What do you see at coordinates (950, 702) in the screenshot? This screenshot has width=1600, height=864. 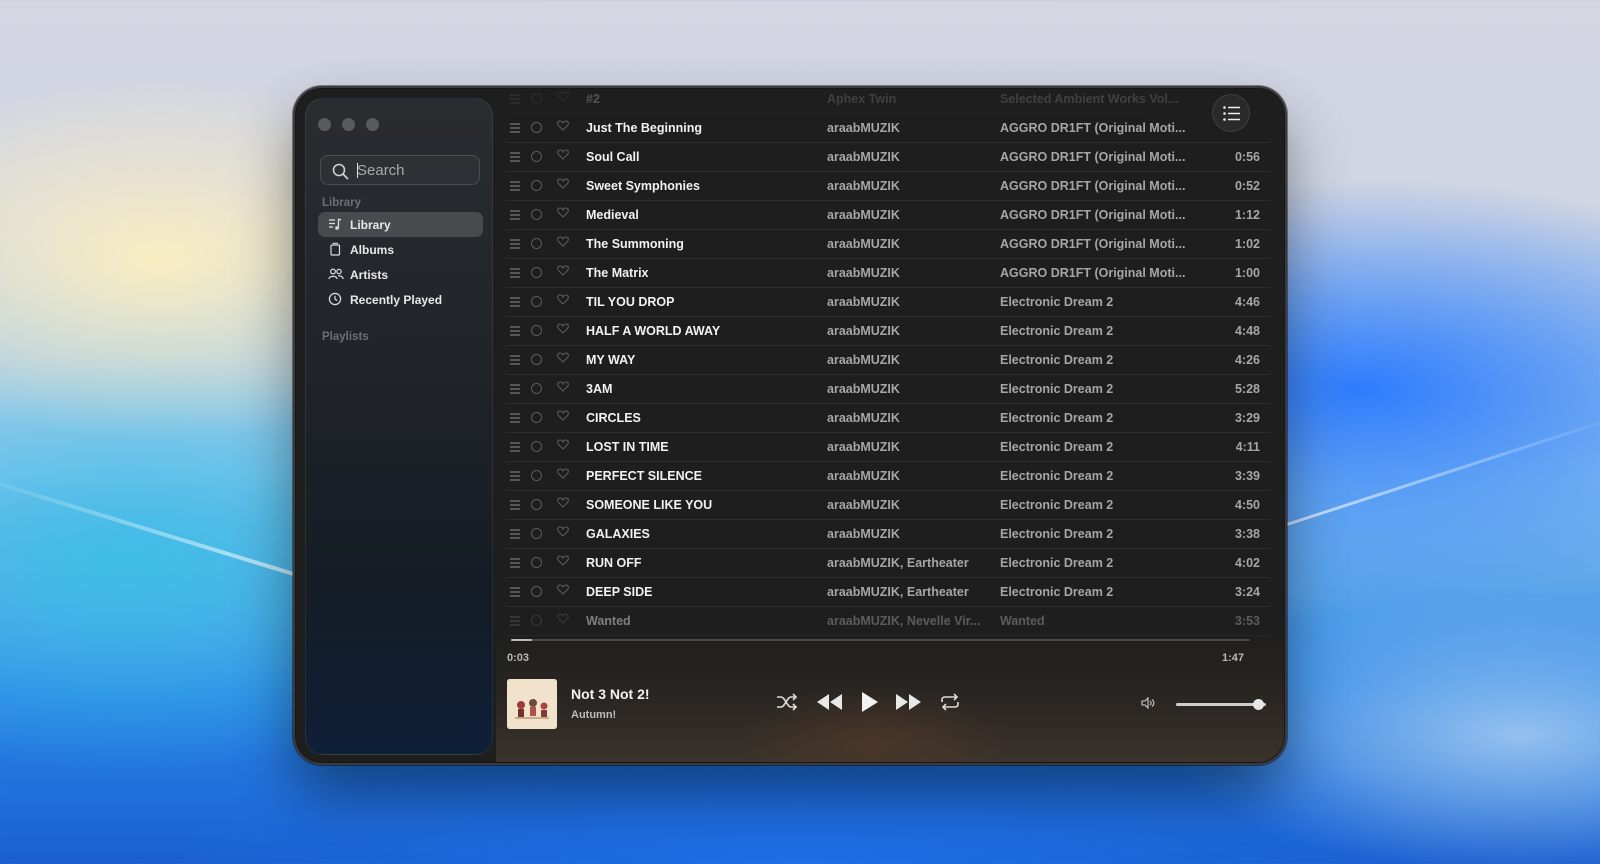 I see `repeat-icon` at bounding box center [950, 702].